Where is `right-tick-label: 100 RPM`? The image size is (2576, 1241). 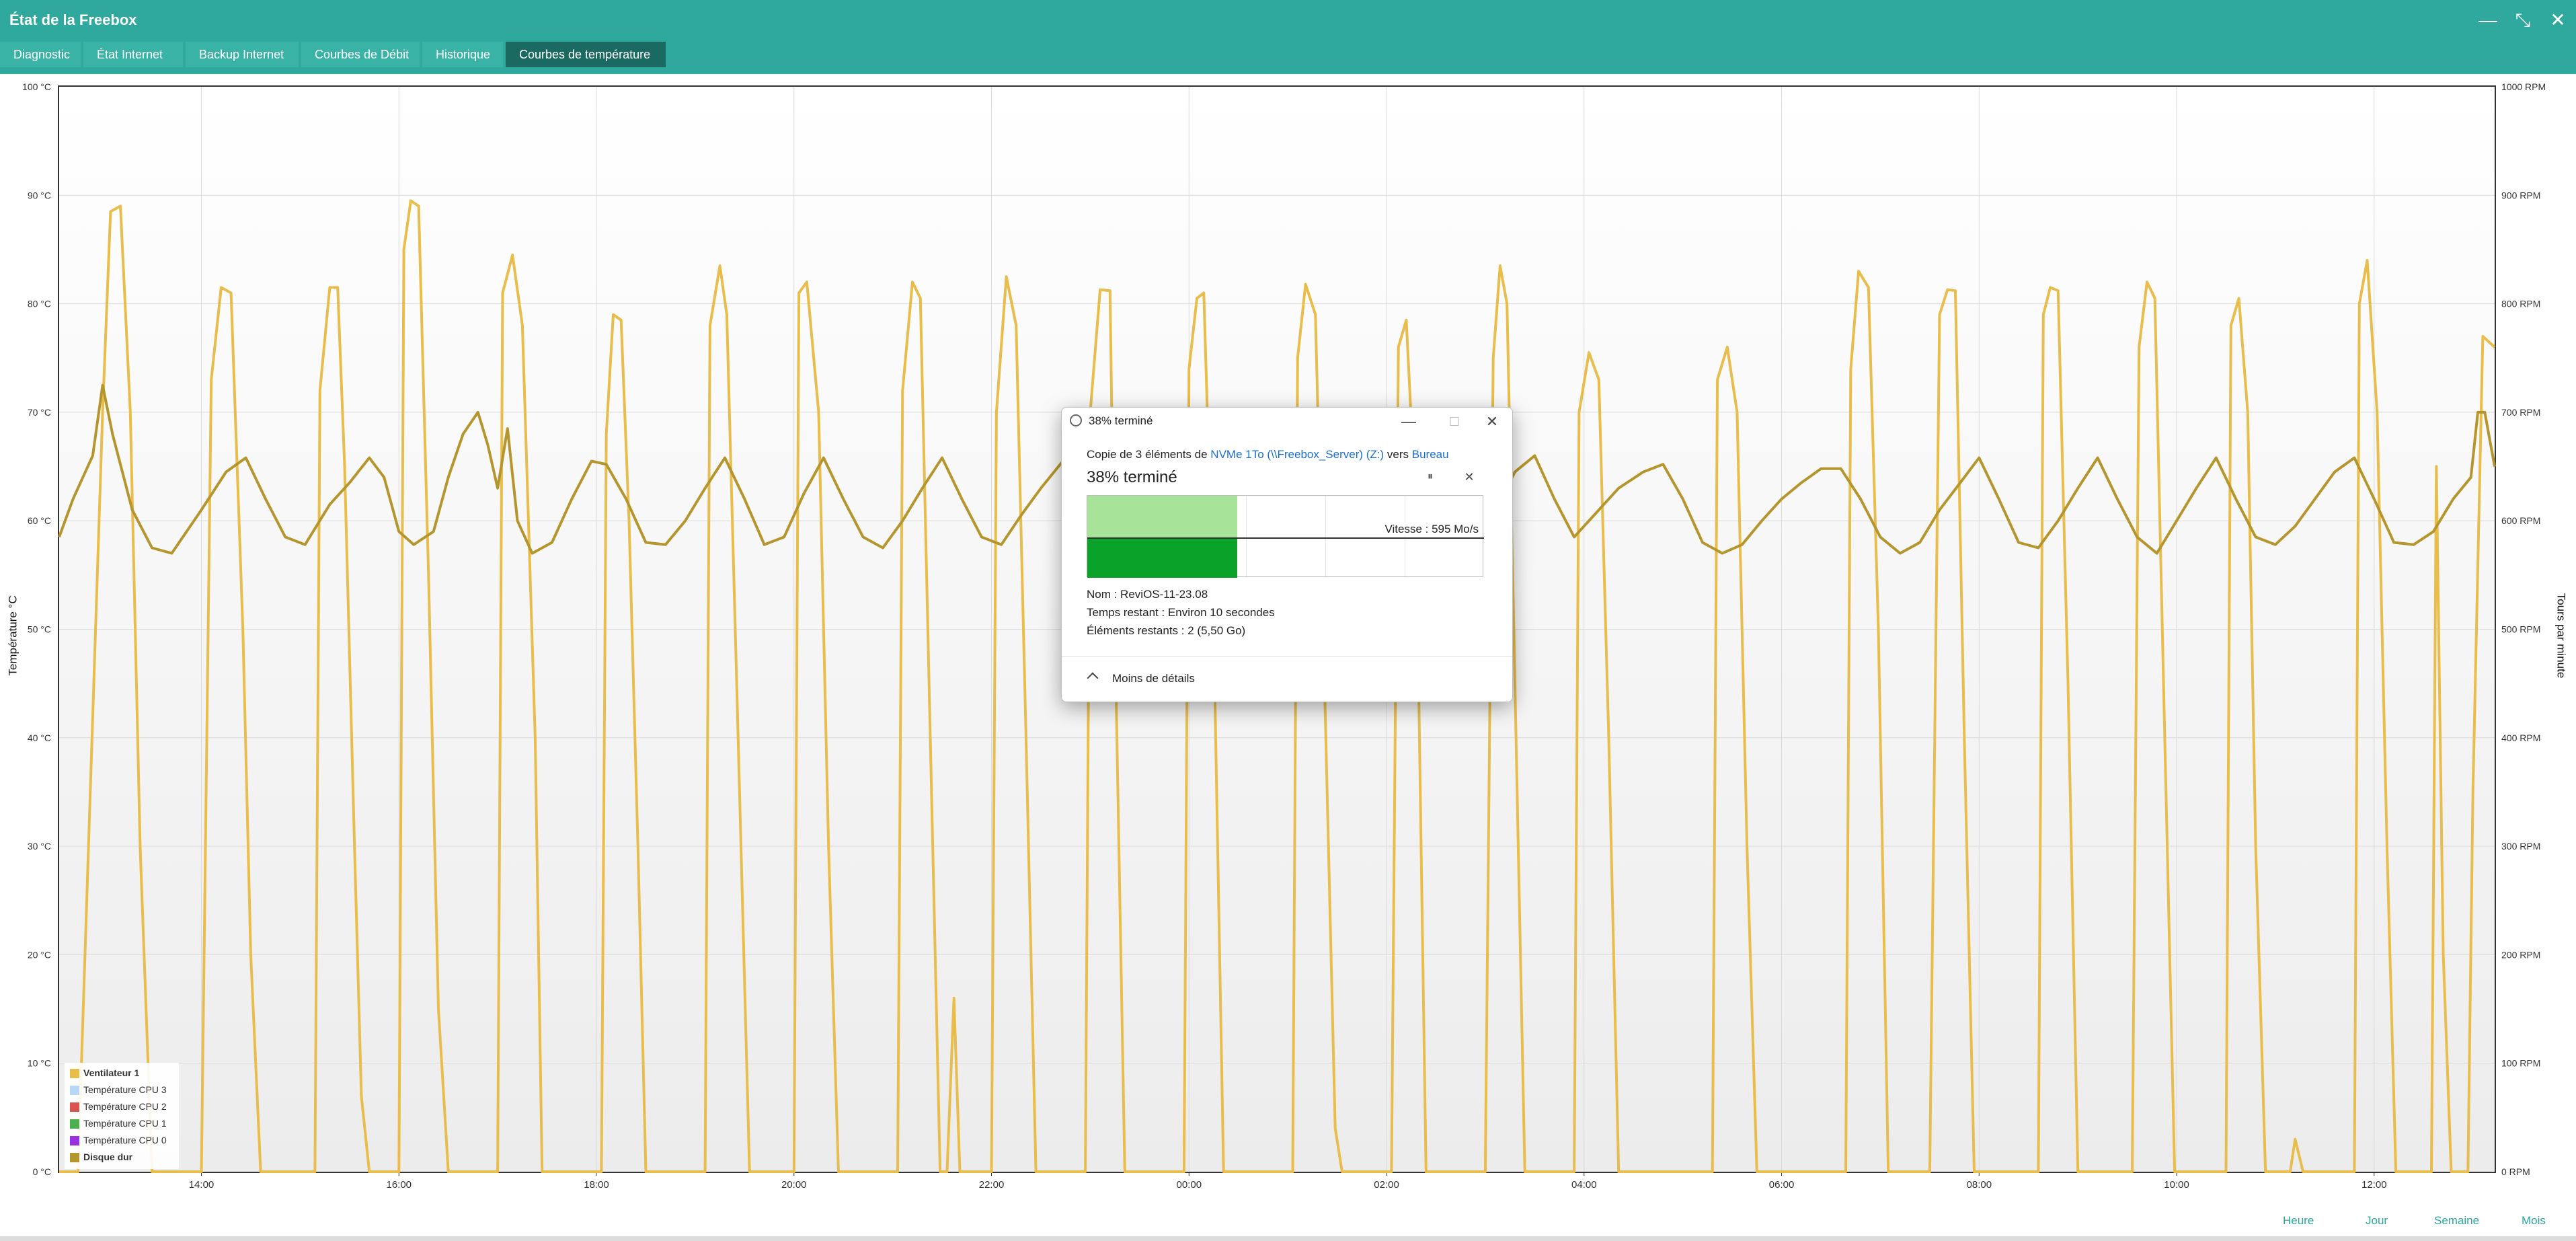 right-tick-label: 100 RPM is located at coordinates (2521, 1063).